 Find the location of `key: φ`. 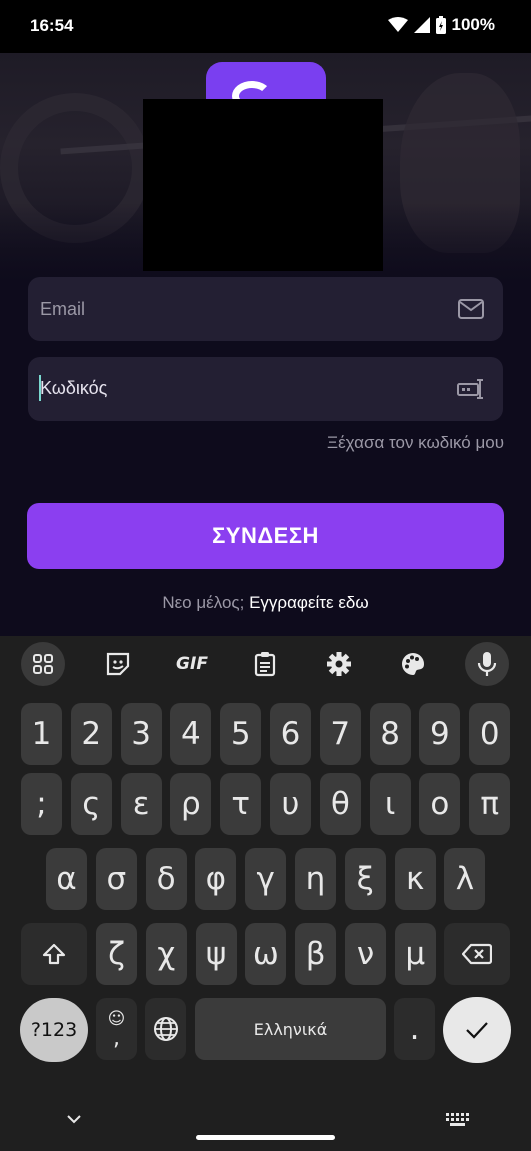

key: φ is located at coordinates (216, 879).